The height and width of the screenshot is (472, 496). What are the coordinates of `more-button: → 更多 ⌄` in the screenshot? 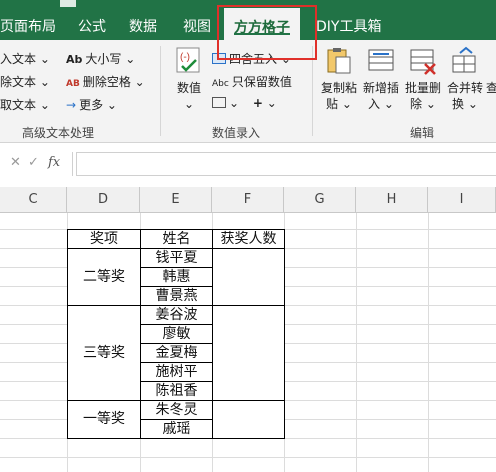 It's located at (91, 104).